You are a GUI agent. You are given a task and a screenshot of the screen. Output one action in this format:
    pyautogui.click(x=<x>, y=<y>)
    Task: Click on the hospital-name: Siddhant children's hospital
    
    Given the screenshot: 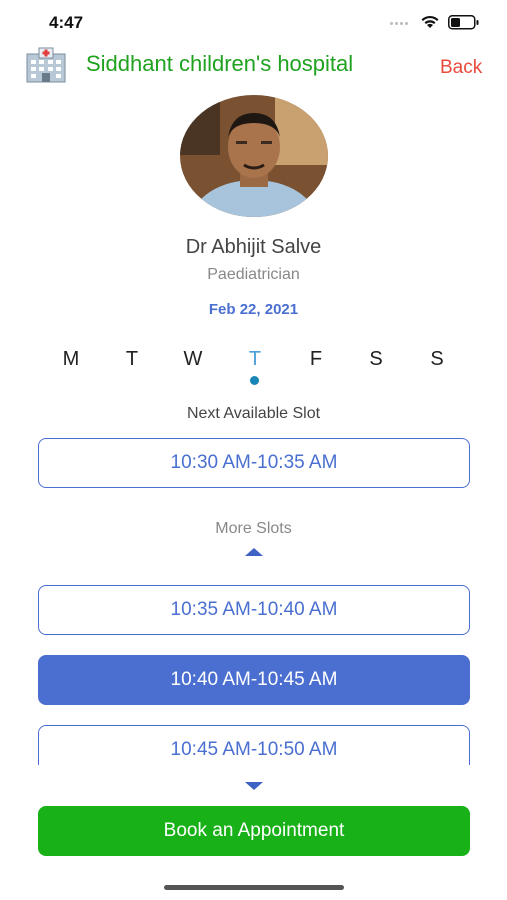 What is the action you would take?
    pyautogui.click(x=220, y=63)
    